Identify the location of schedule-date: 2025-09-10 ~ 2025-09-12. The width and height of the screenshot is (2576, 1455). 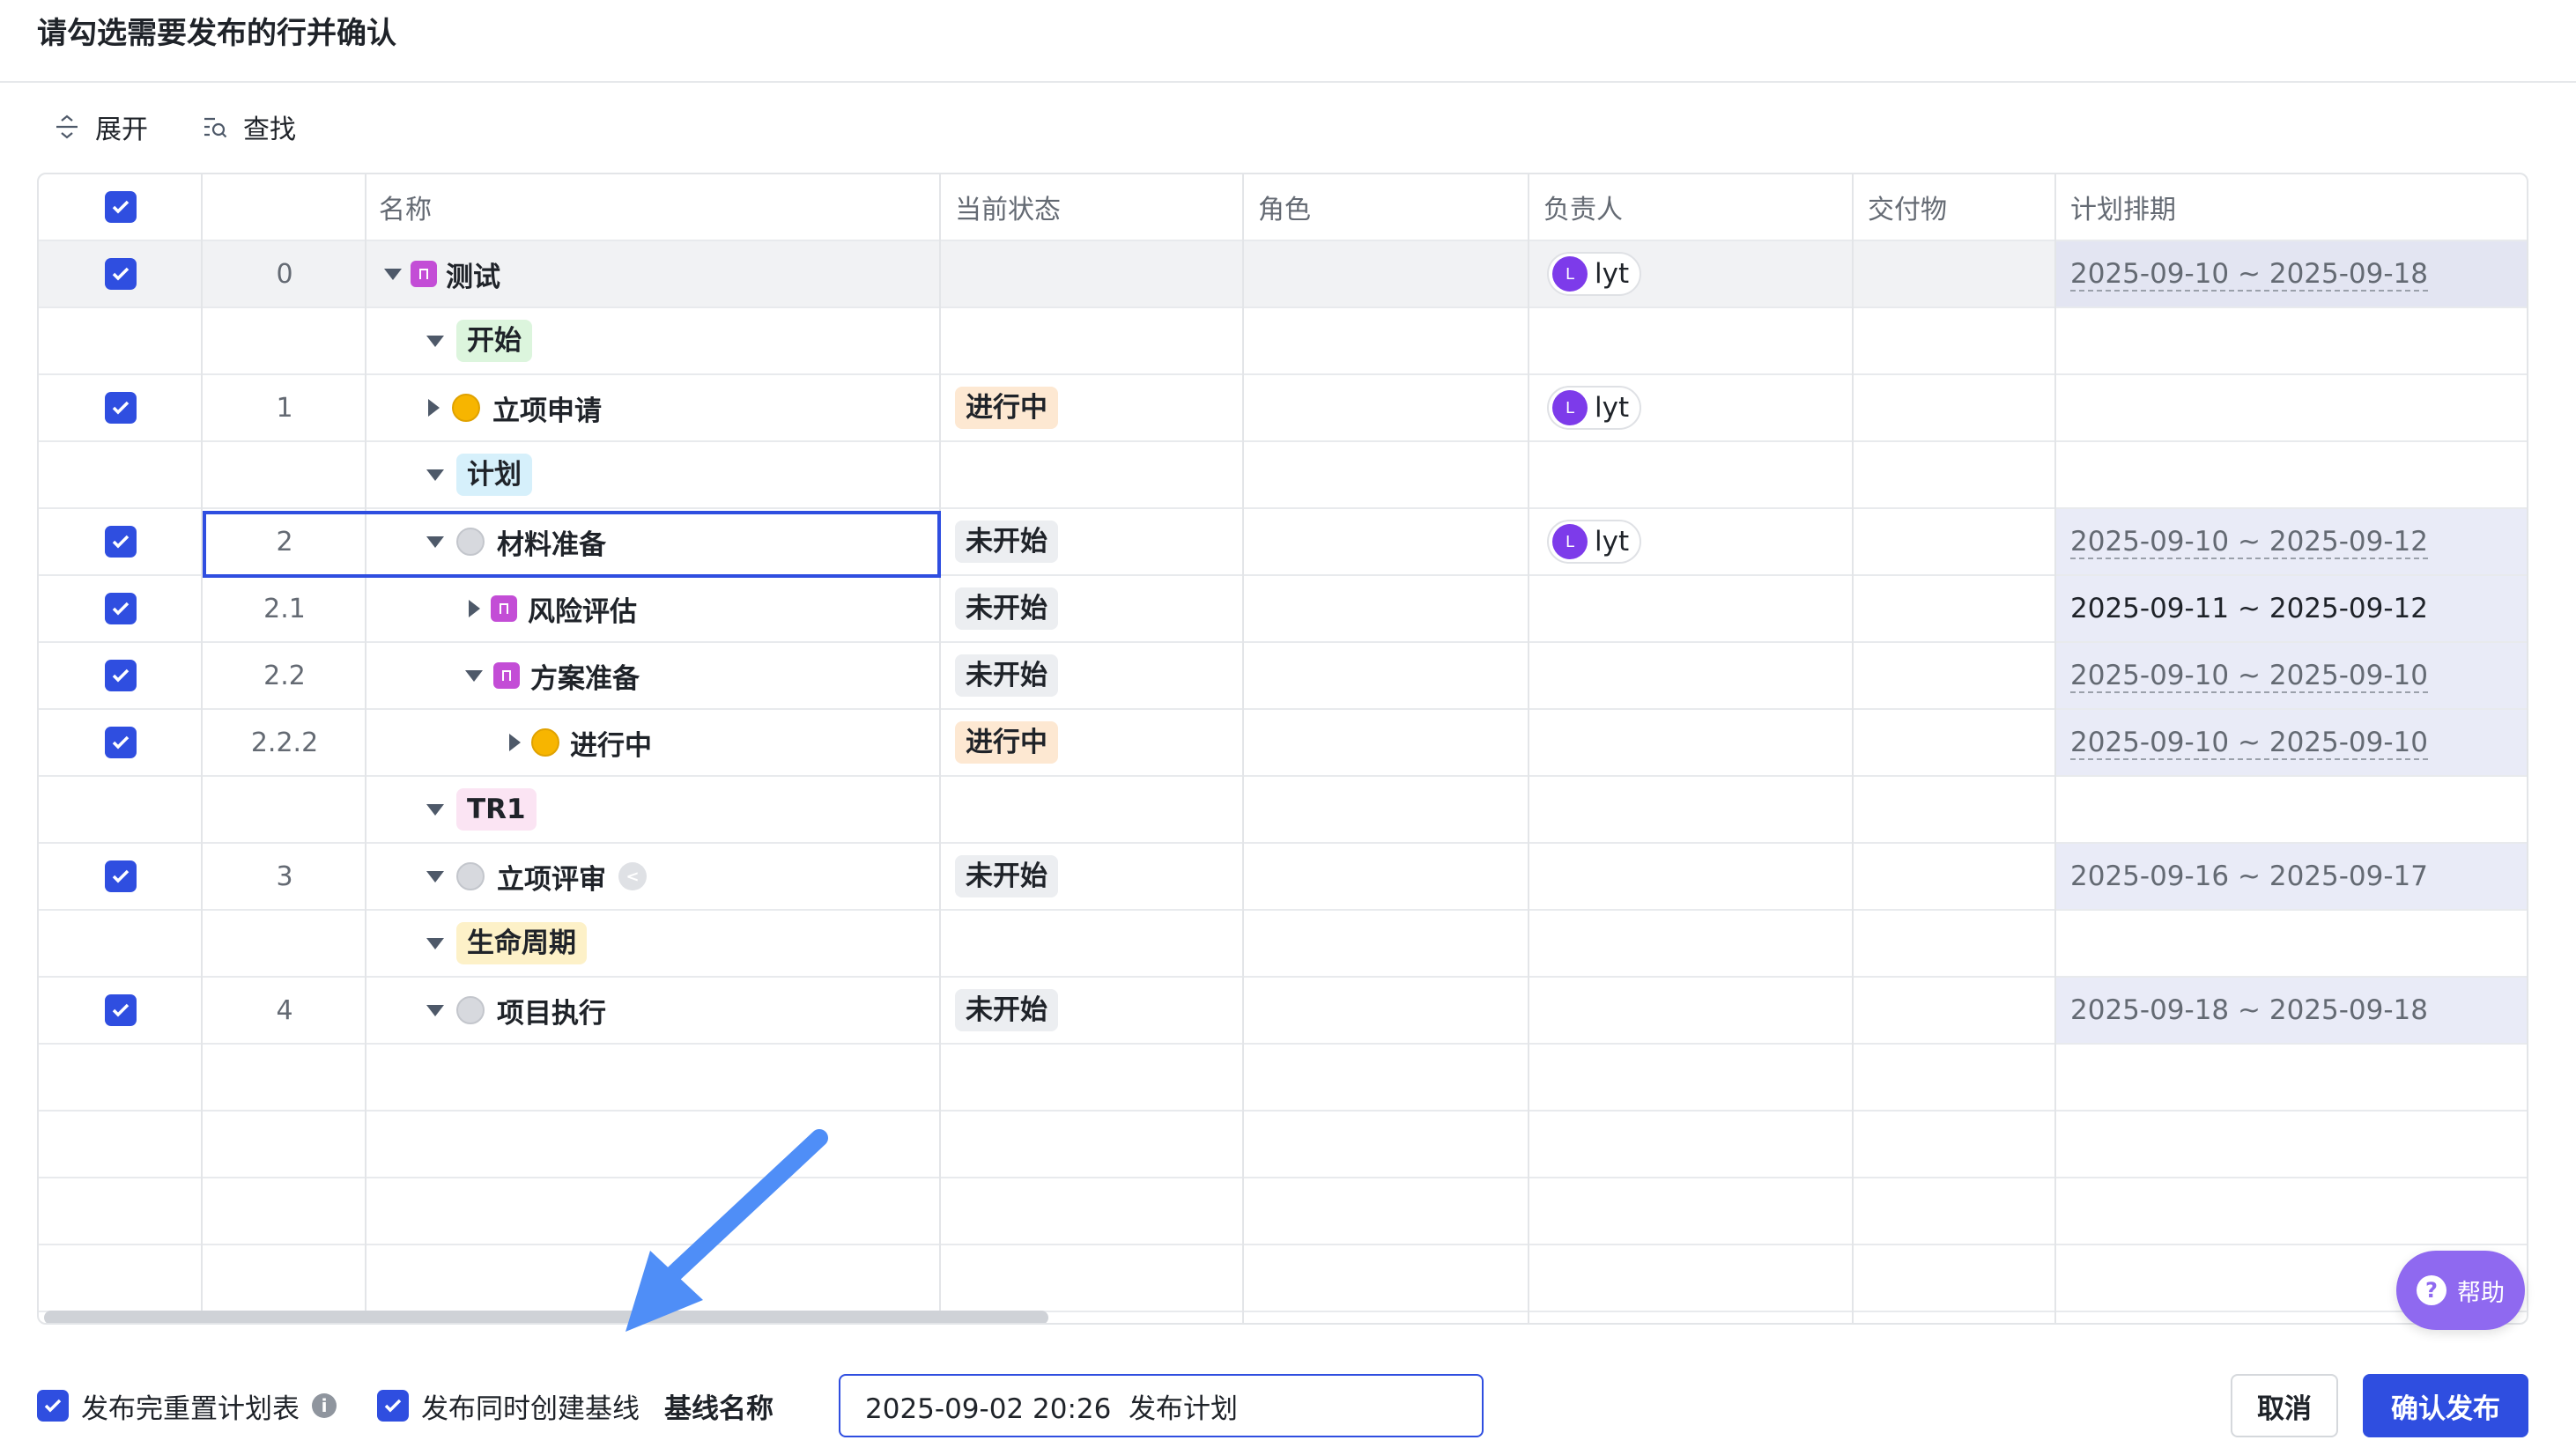
(2242, 542).